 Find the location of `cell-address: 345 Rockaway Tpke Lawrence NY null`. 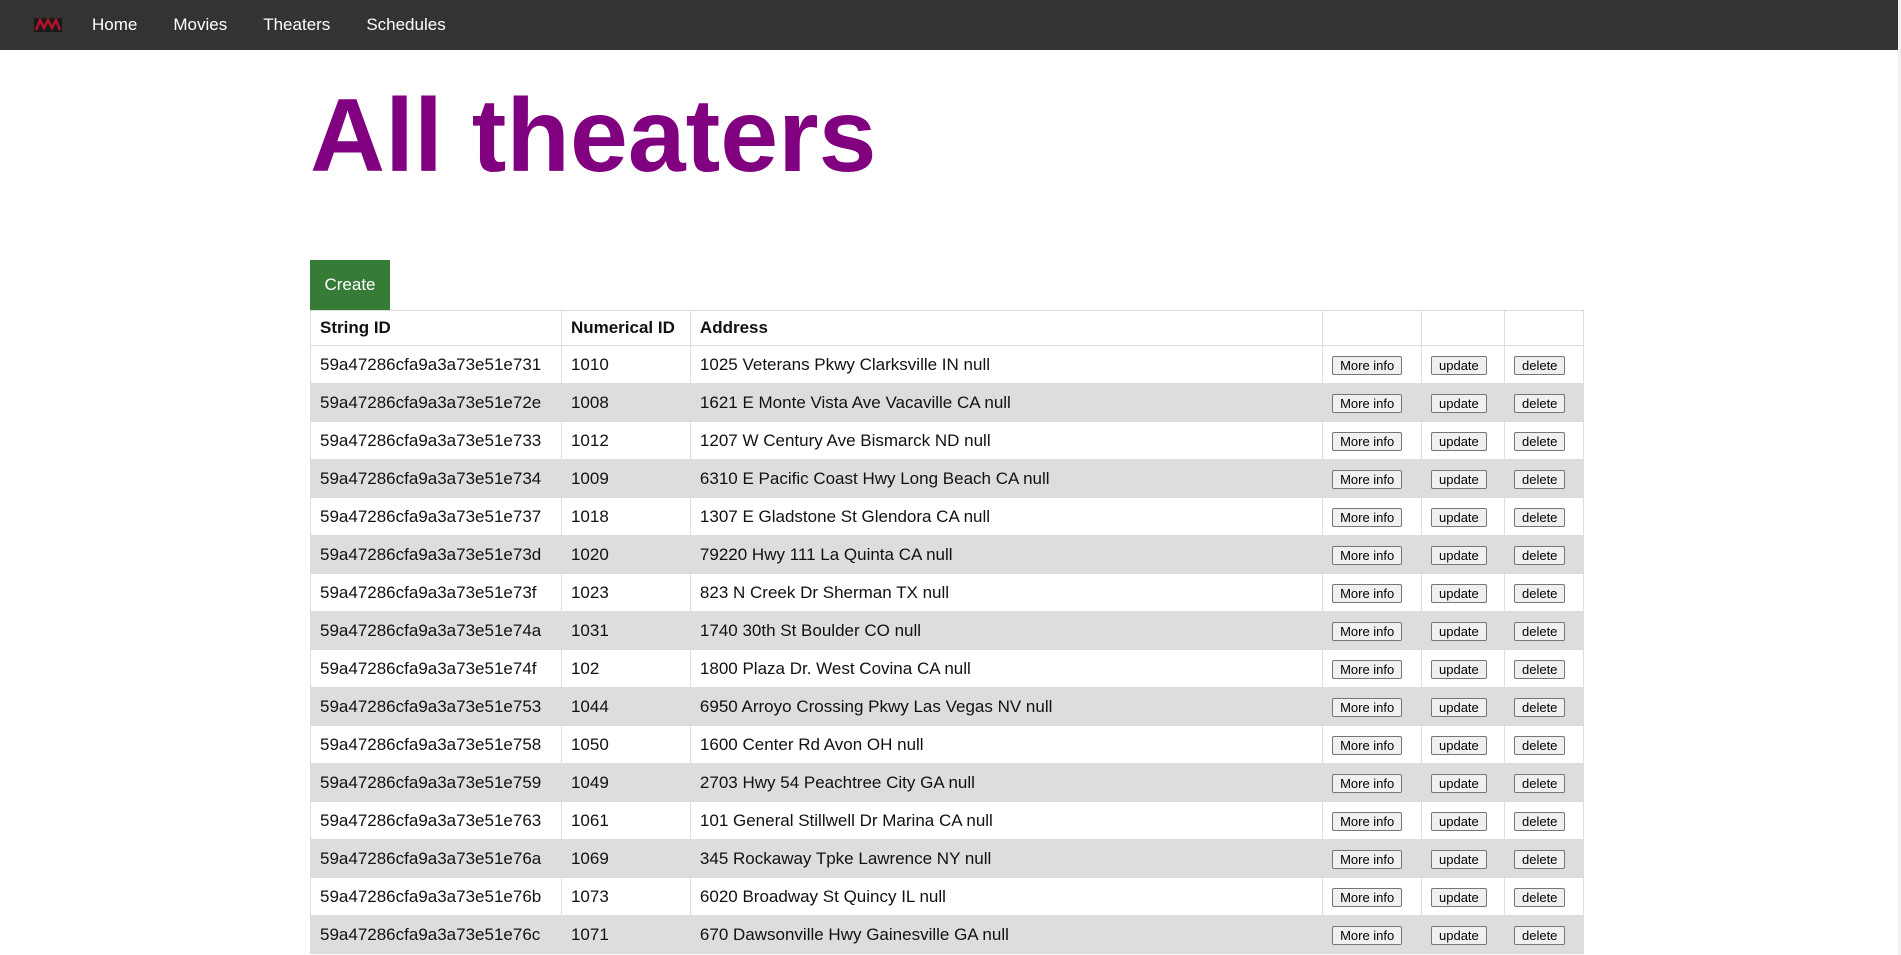

cell-address: 345 Rockaway Tpke Lawrence NY null is located at coordinates (1006, 858).